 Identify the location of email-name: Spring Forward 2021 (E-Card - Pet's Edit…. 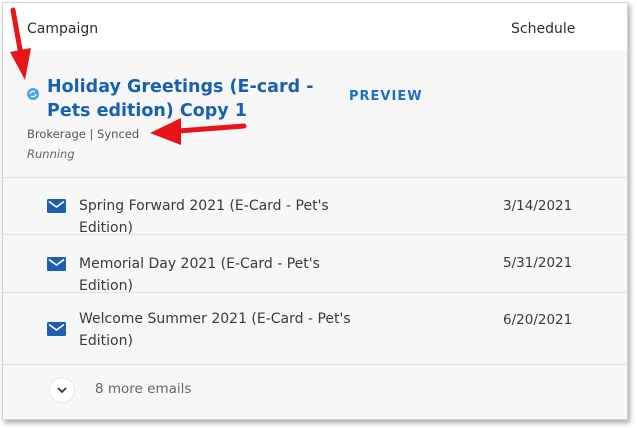
(204, 217).